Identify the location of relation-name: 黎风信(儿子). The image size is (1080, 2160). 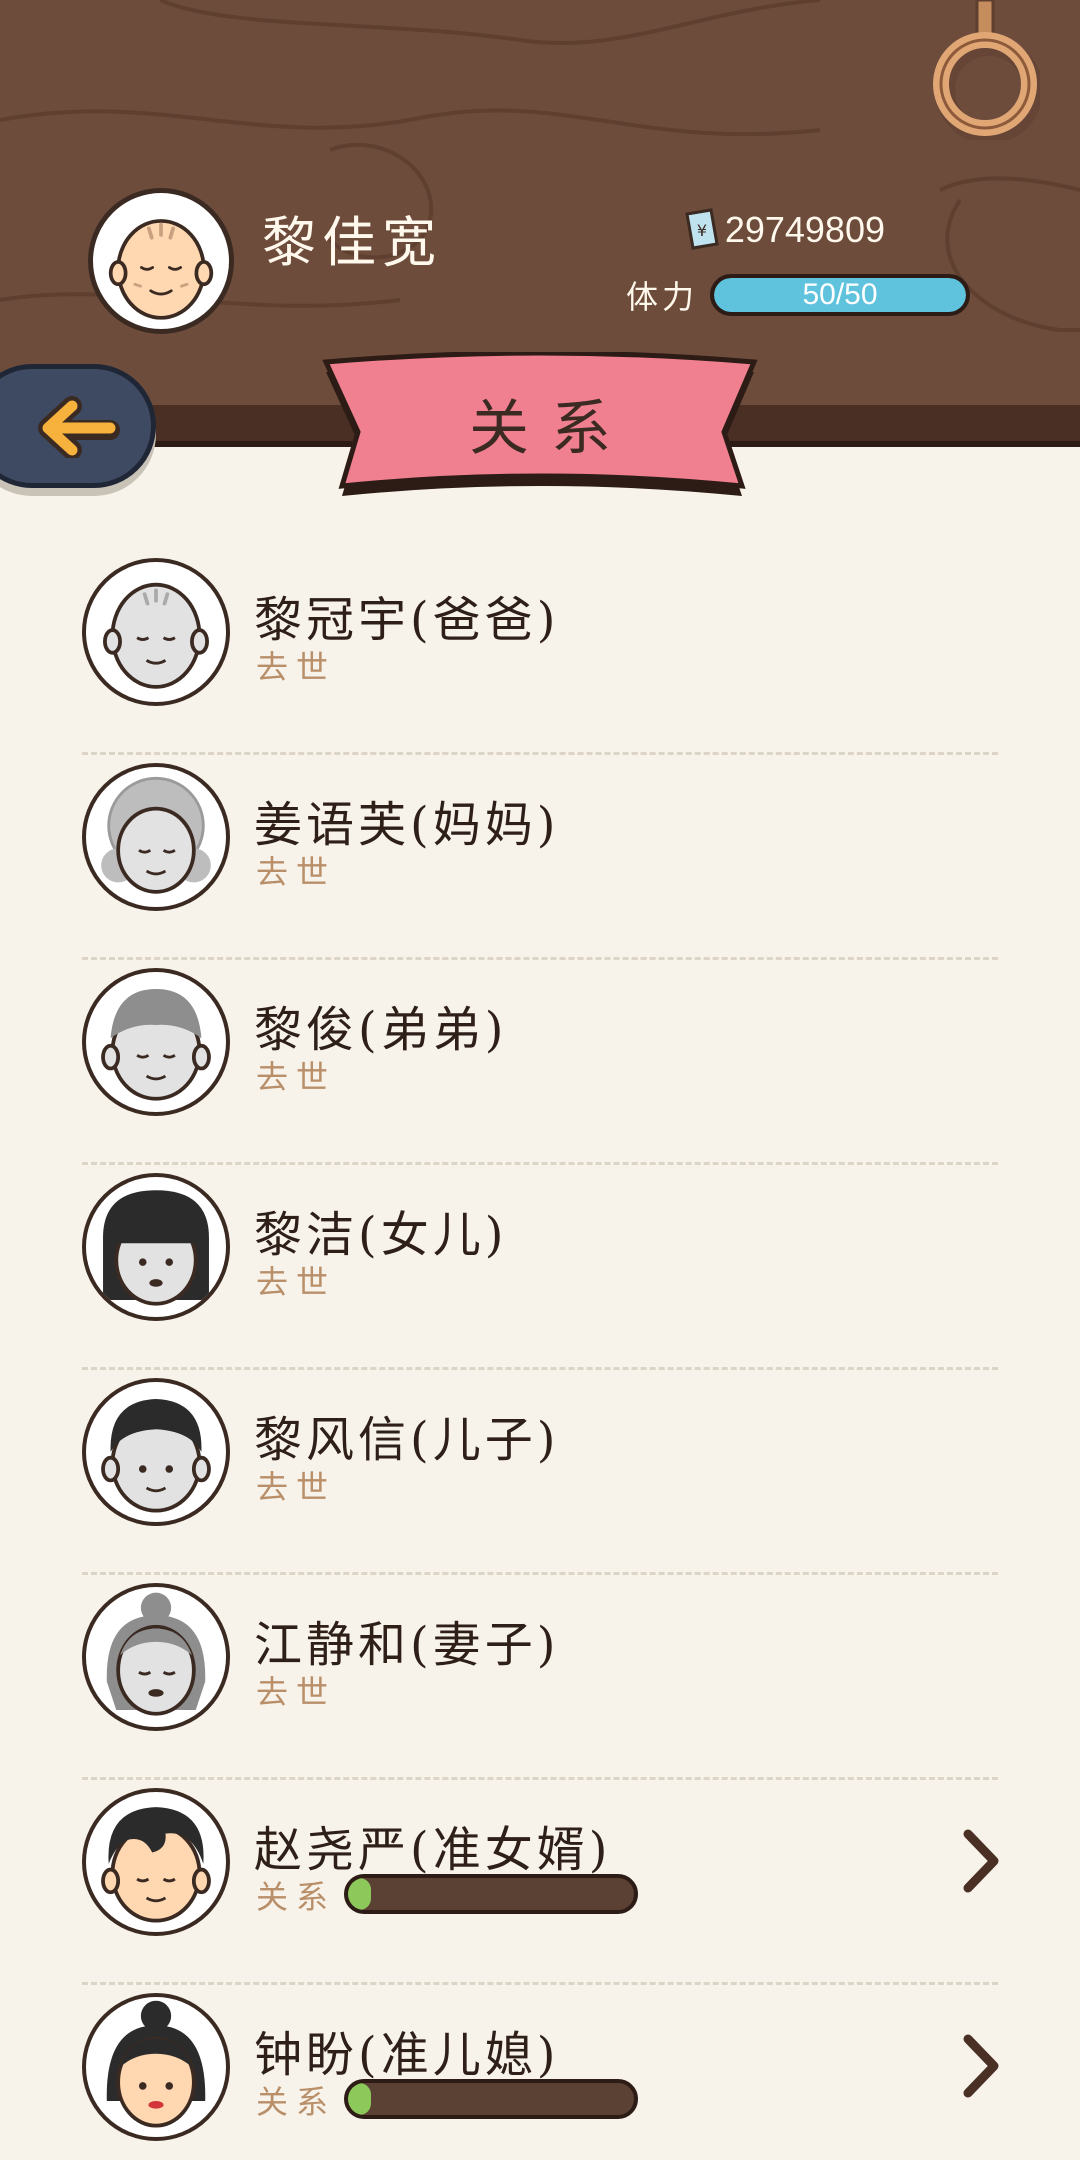
(407, 1440).